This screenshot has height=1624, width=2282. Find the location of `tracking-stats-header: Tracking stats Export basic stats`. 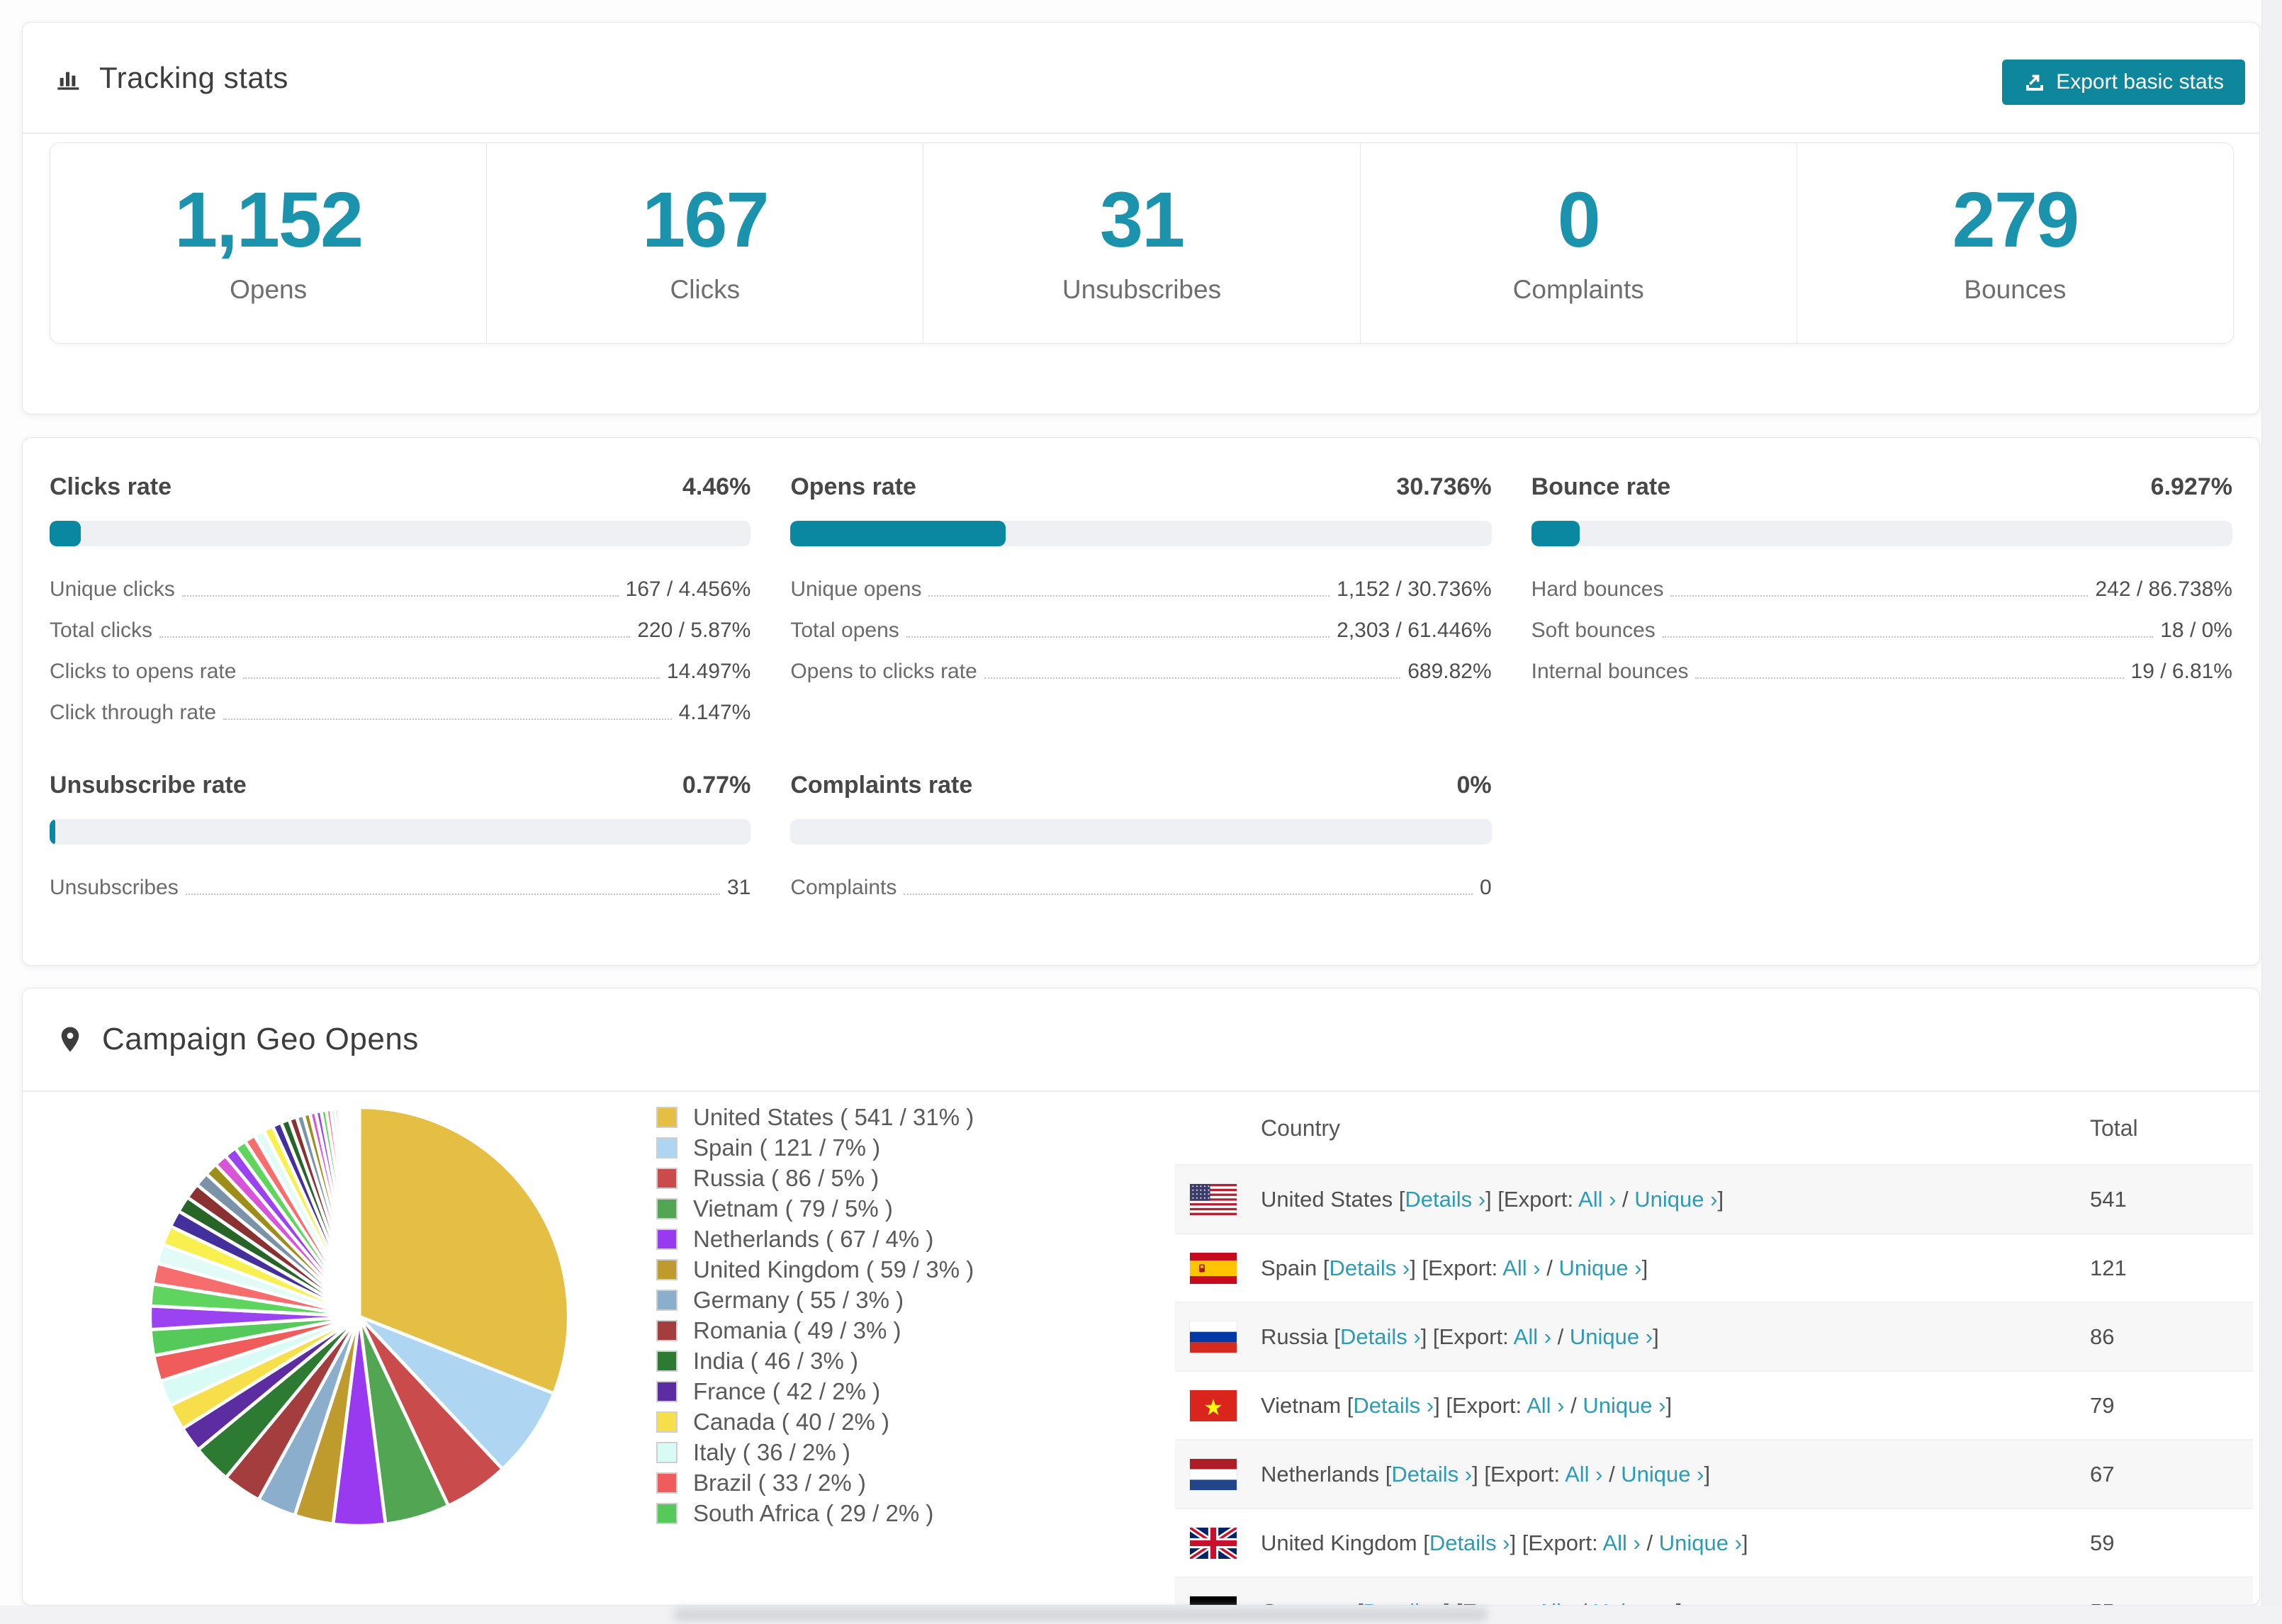

tracking-stats-header: Tracking stats Export basic stats is located at coordinates (1141, 79).